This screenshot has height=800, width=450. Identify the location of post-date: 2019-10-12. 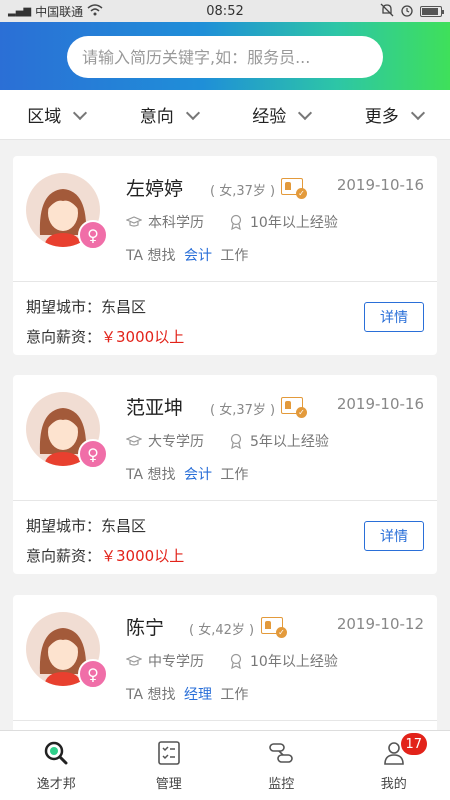
(380, 624).